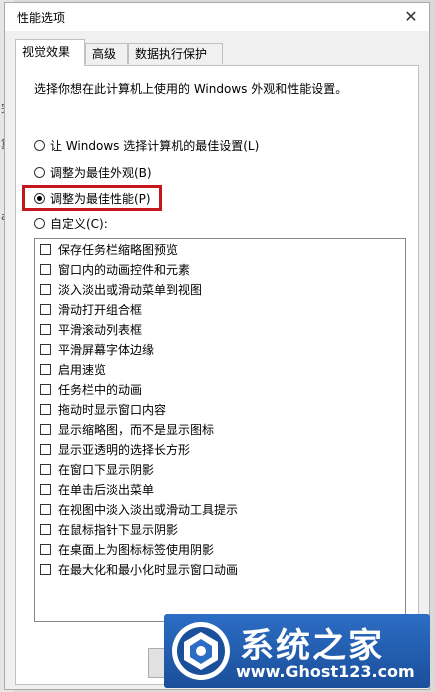 Image resolution: width=435 pixels, height=692 pixels. What do you see at coordinates (118, 249) in the screenshot?
I see `list-item-label: 保存任务栏缩略图预览` at bounding box center [118, 249].